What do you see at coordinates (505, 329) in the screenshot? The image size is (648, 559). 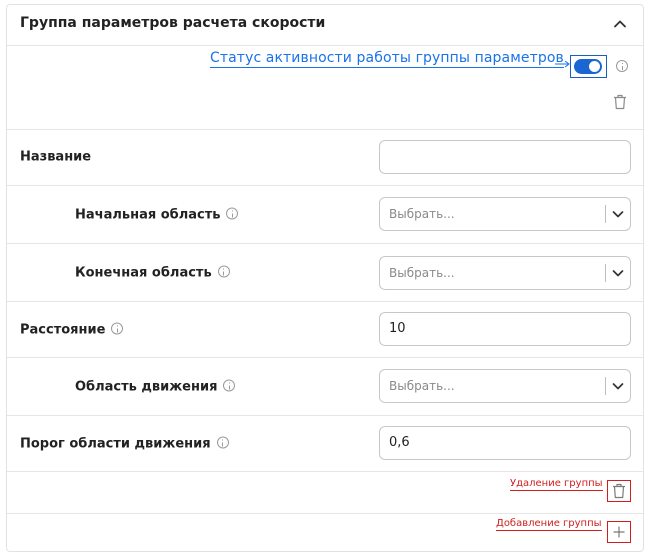 I see `distance-input: 10` at bounding box center [505, 329].